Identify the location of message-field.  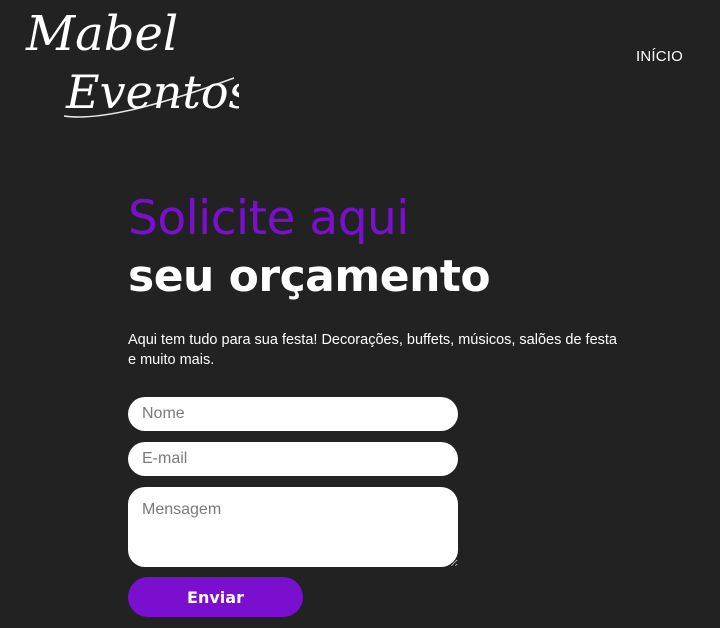
(293, 527).